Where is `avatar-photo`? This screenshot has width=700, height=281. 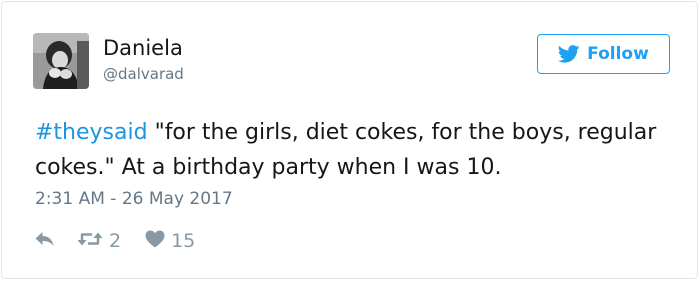
avatar-photo is located at coordinates (61, 61).